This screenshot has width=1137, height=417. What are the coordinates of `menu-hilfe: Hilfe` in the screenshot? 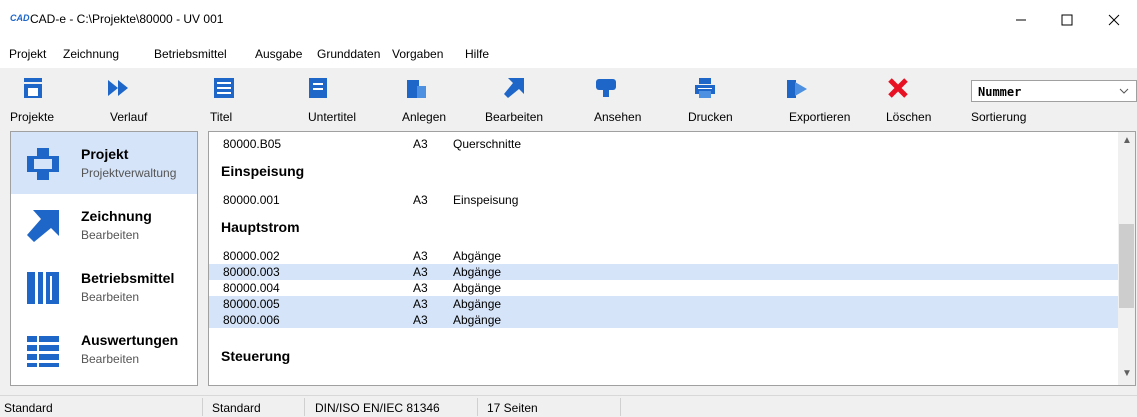 It's located at (477, 54).